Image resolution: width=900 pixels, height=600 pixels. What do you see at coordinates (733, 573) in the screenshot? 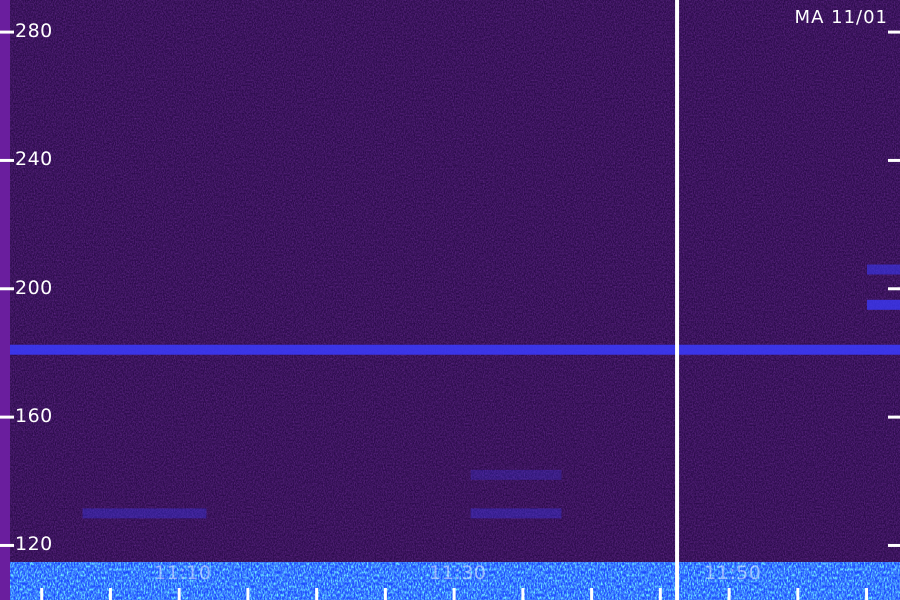
I see `x-tick-label: 11:50` at bounding box center [733, 573].